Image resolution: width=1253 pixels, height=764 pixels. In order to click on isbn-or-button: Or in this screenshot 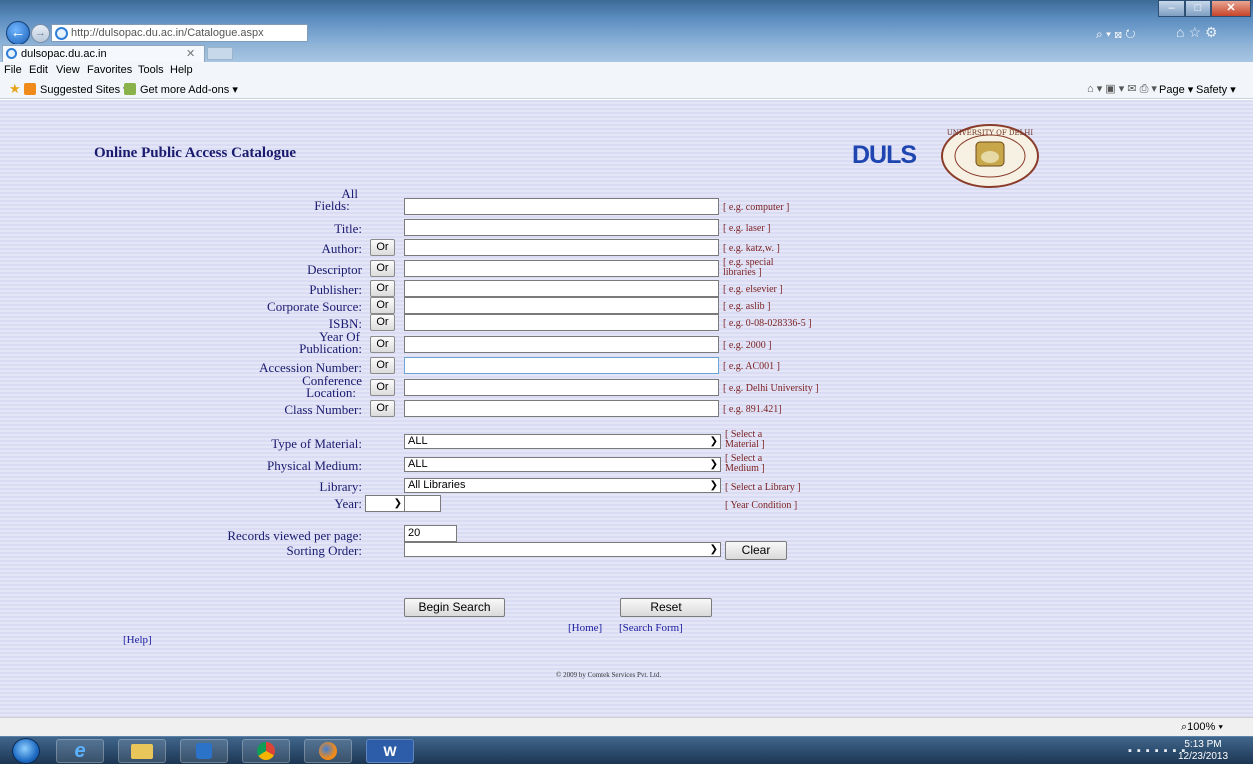, I will do `click(382, 322)`.